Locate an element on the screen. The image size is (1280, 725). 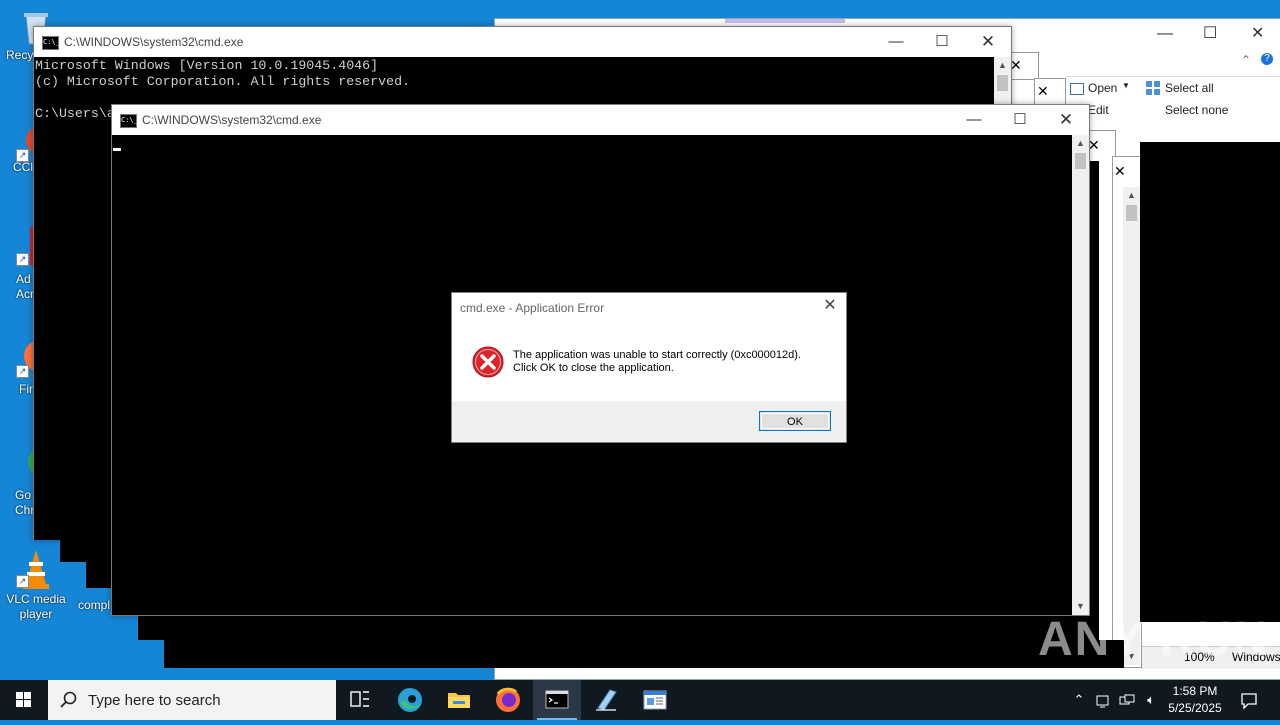
cmd-window-stacked: ✕ ▲ ▼ is located at coordinates (1127, 412).